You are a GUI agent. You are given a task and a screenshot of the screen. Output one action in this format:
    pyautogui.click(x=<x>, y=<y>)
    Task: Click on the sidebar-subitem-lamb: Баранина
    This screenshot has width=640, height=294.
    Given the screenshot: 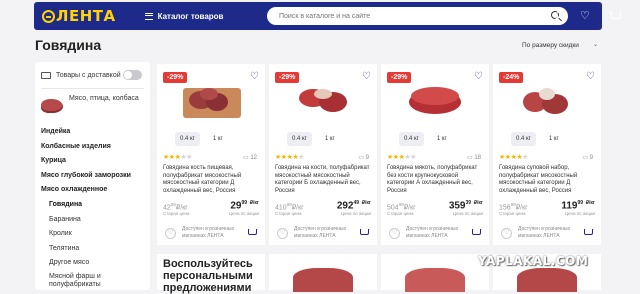 What is the action you would take?
    pyautogui.click(x=92, y=220)
    